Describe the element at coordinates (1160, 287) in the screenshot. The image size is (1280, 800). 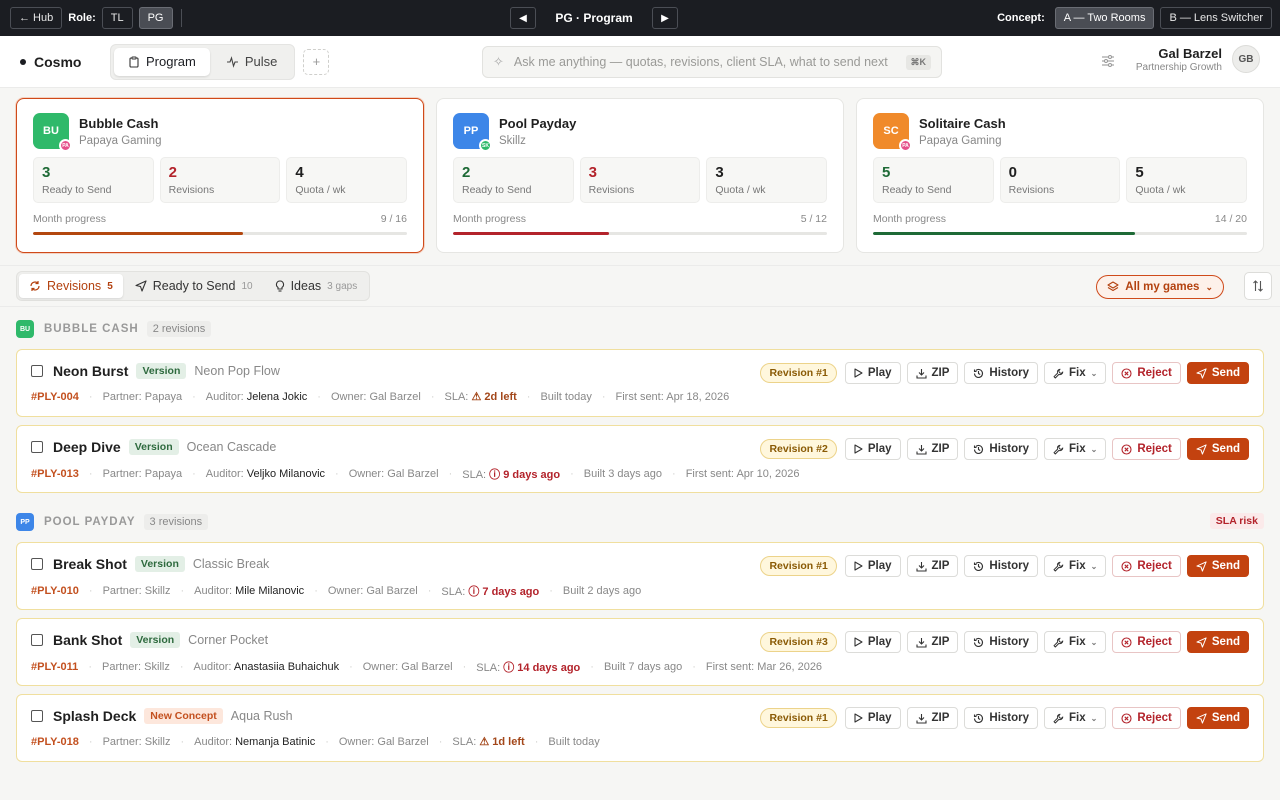
I see `all-games-dropdown: All my games ⌄` at that location.